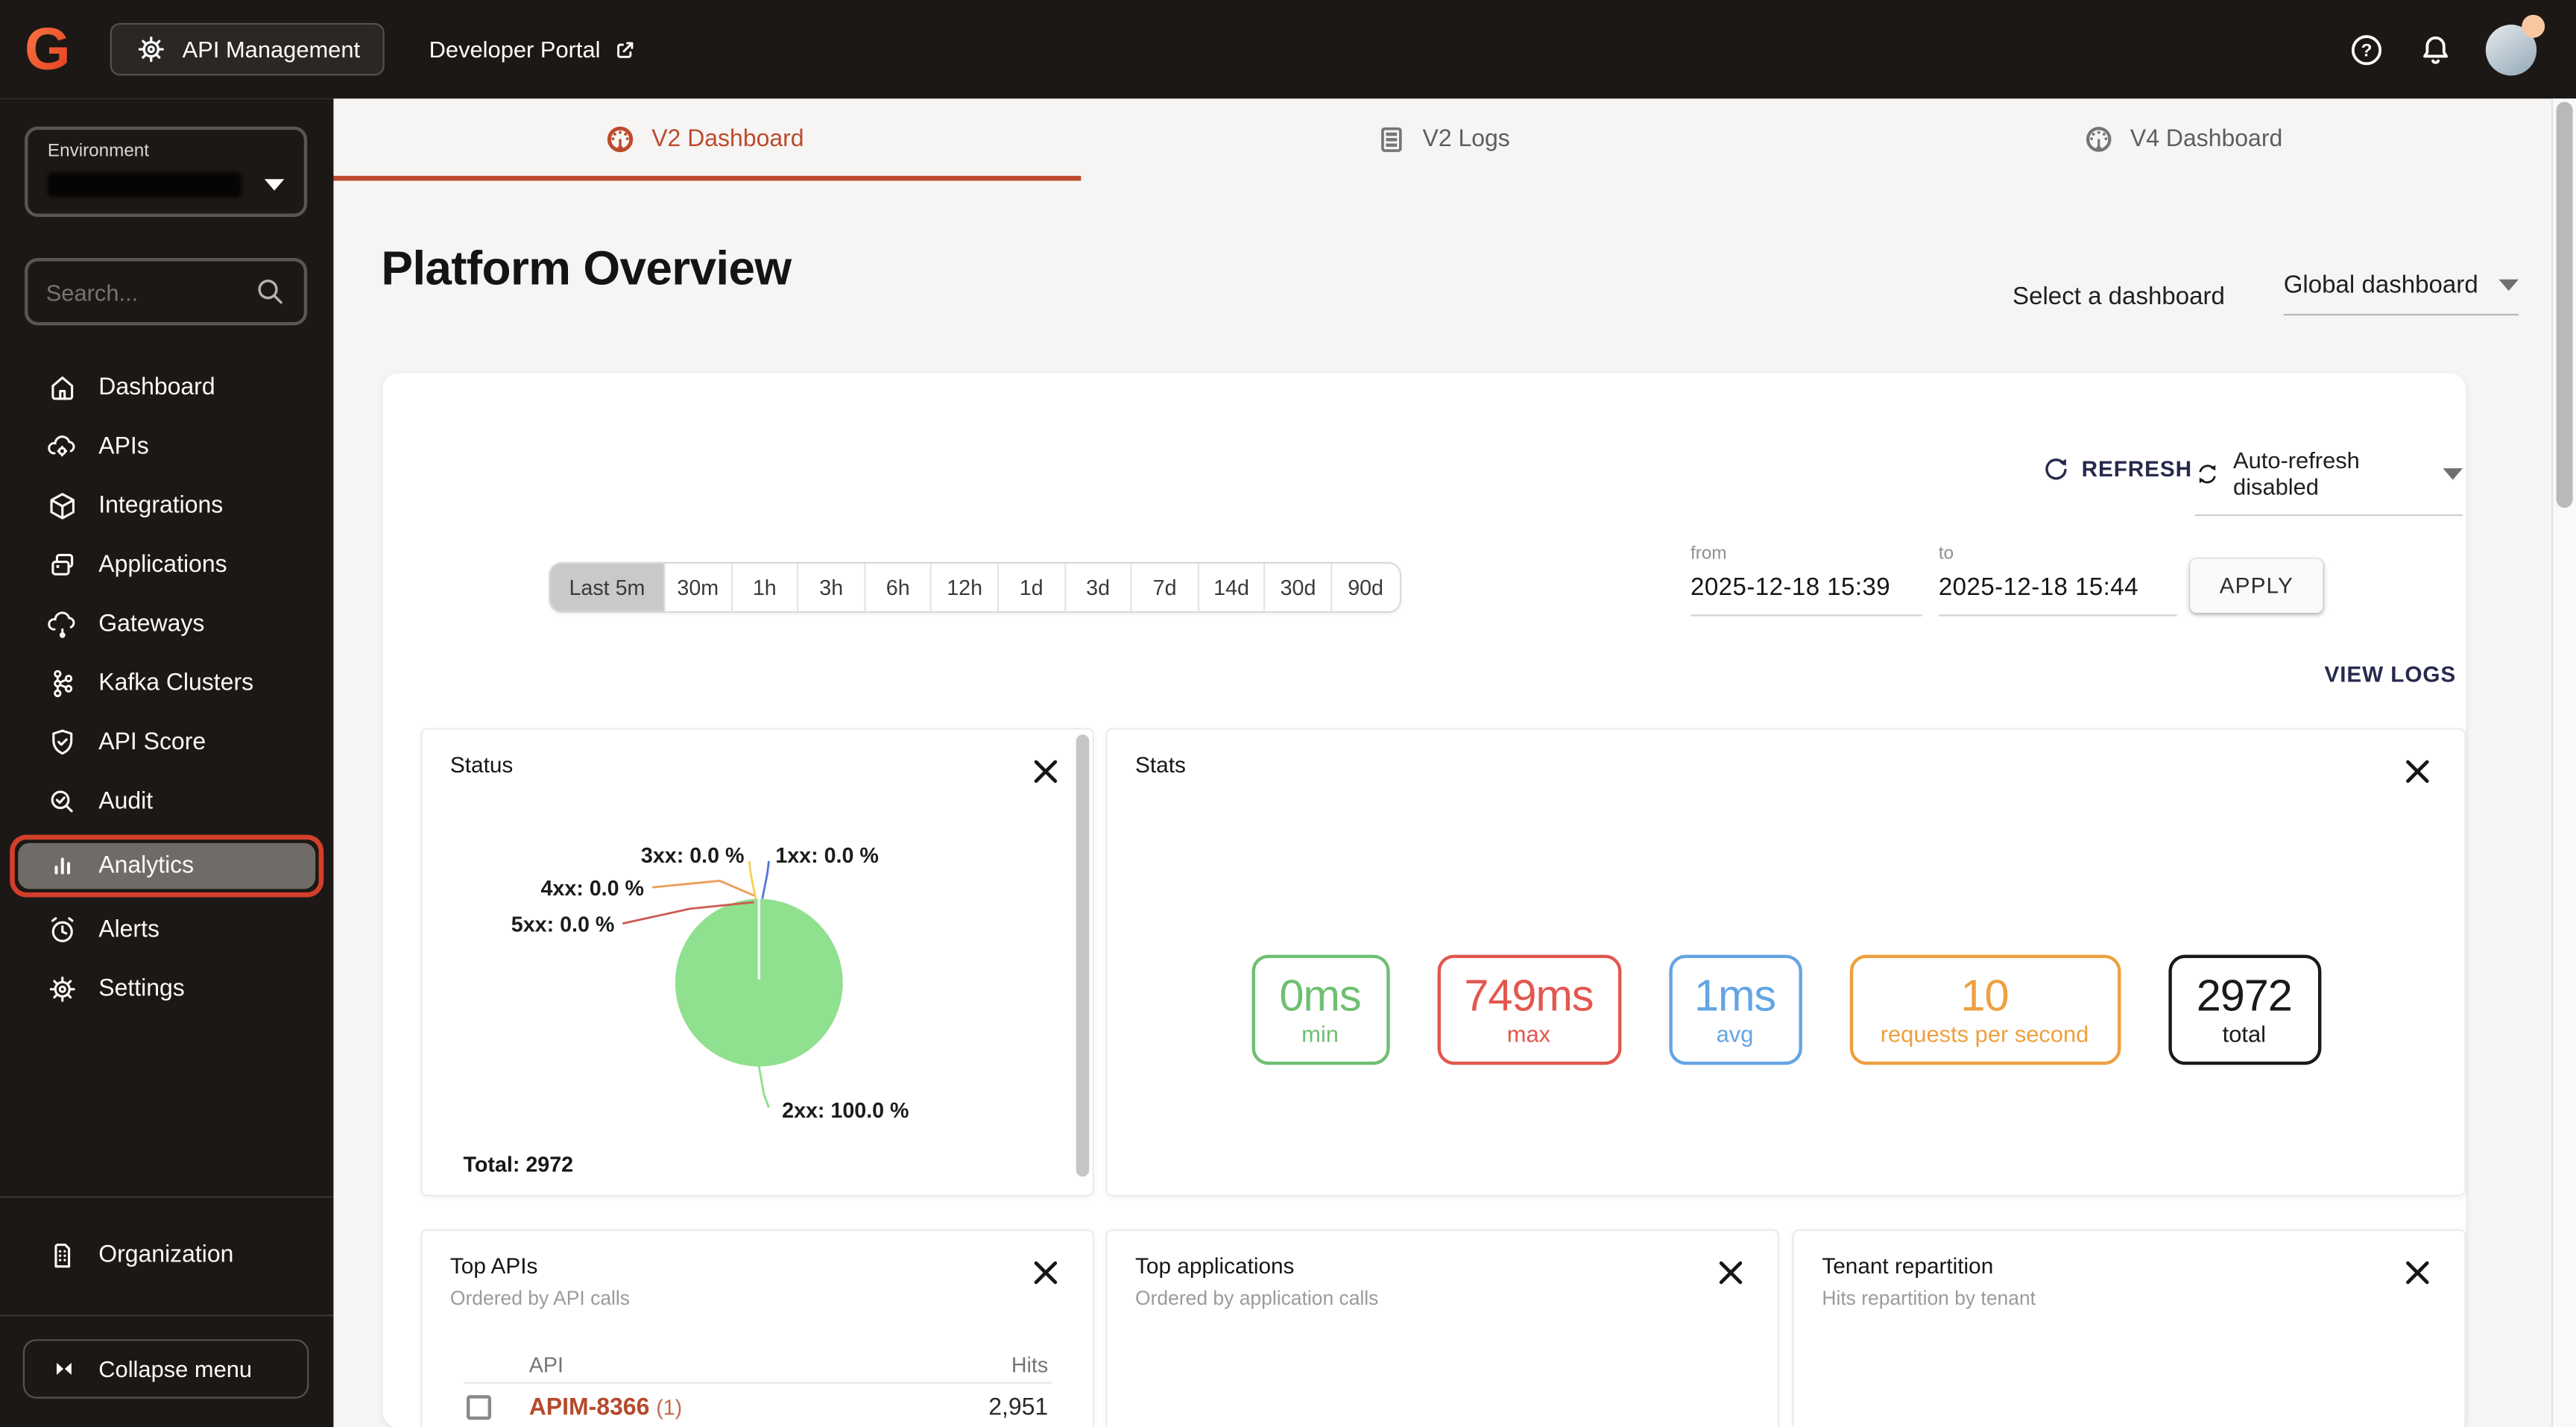 The width and height of the screenshot is (2576, 1427). I want to click on bar-chart-icon, so click(62, 866).